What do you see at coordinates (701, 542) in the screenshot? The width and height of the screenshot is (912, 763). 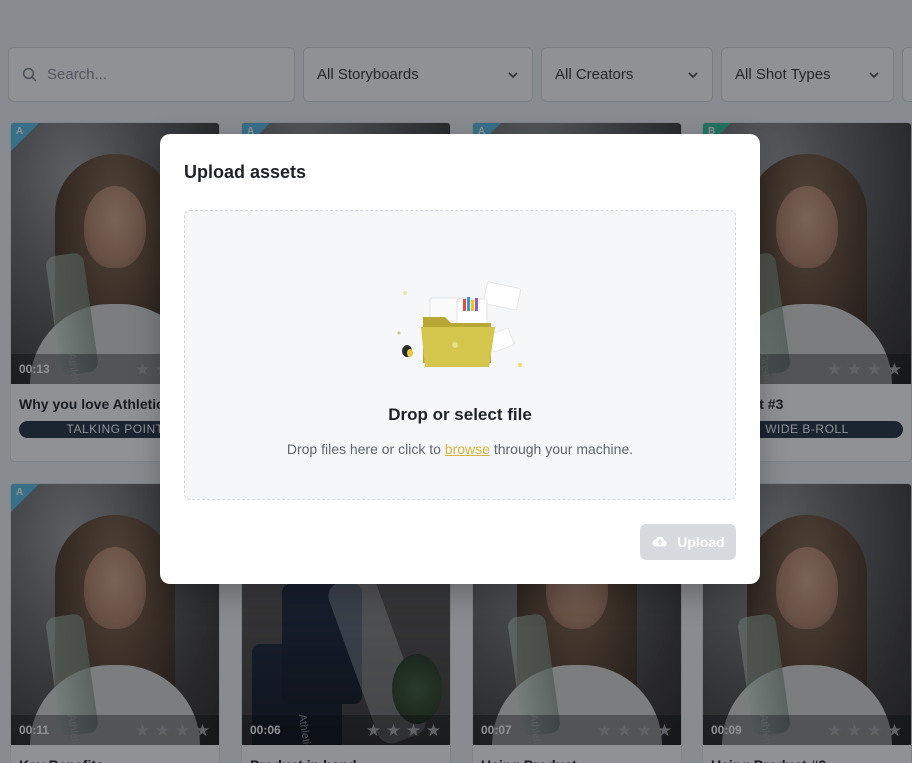 I see `upload-button-label: Upload` at bounding box center [701, 542].